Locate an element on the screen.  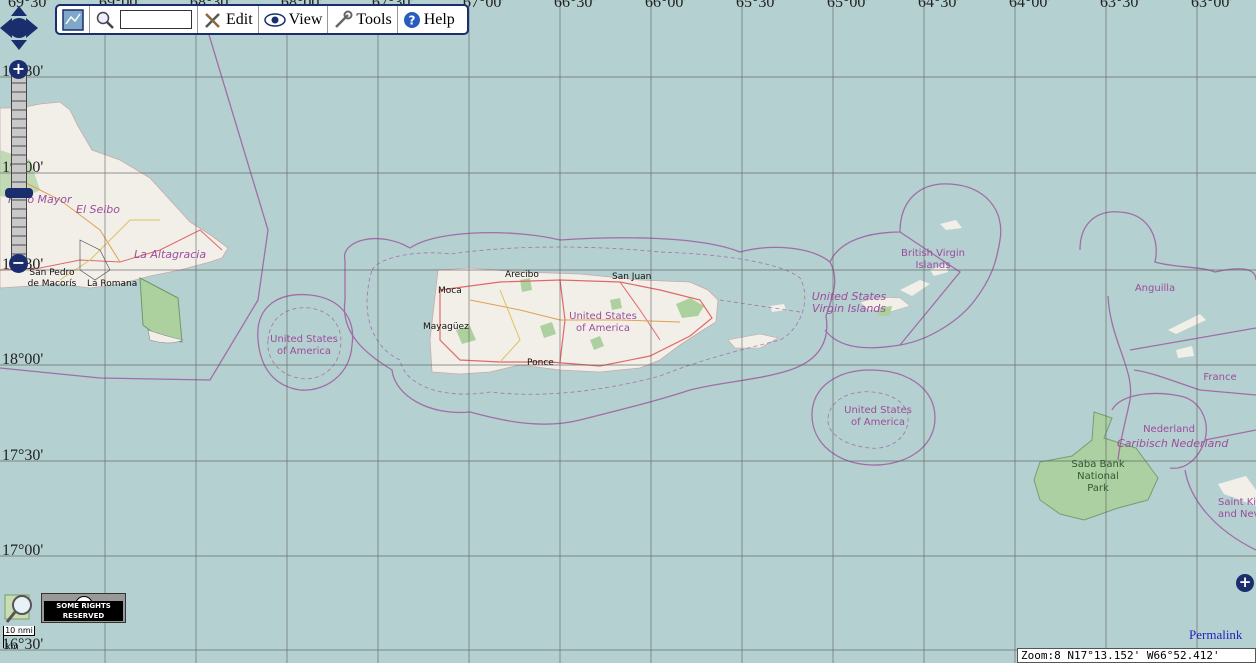
pan-down-arrow is located at coordinates (19, 45).